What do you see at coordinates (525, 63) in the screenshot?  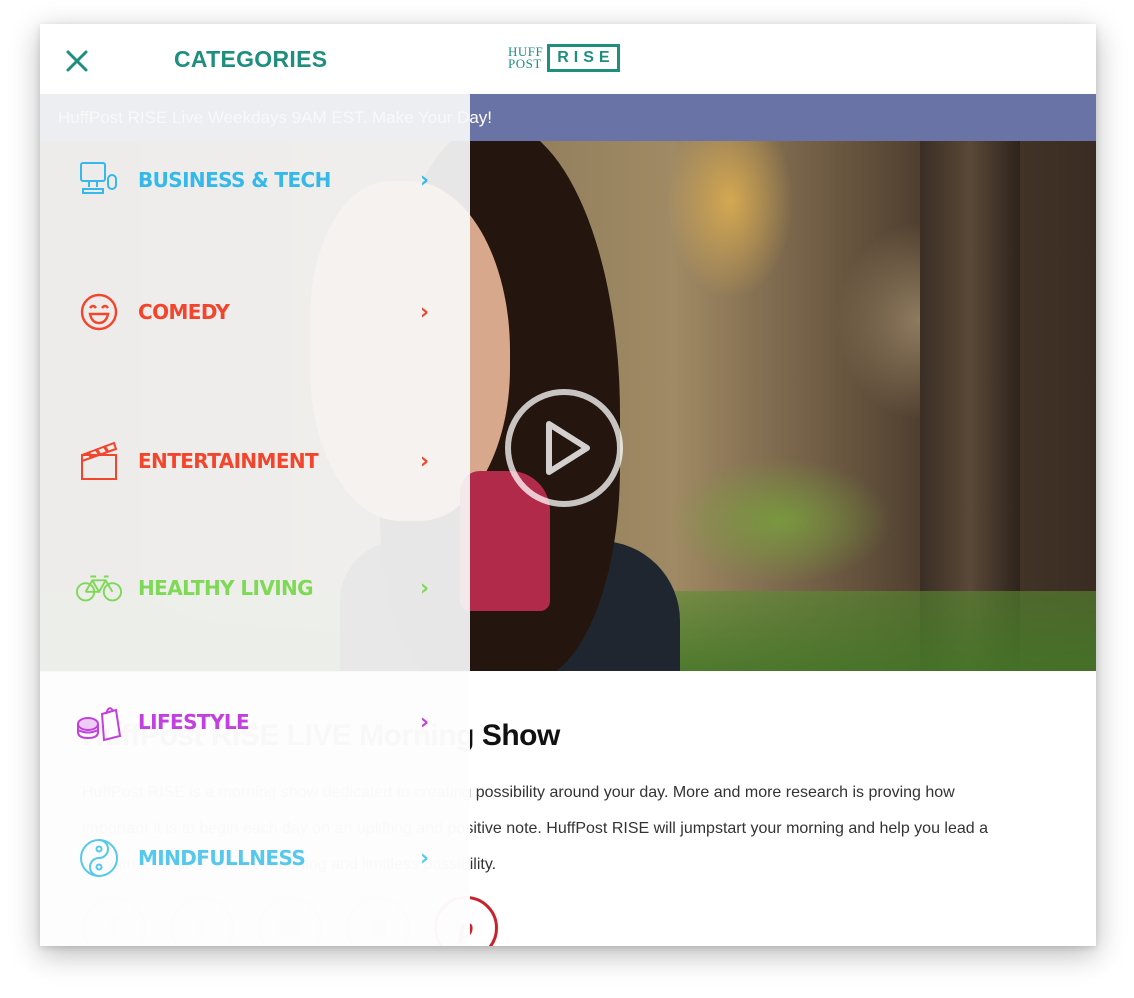 I see `logo-post: POST` at bounding box center [525, 63].